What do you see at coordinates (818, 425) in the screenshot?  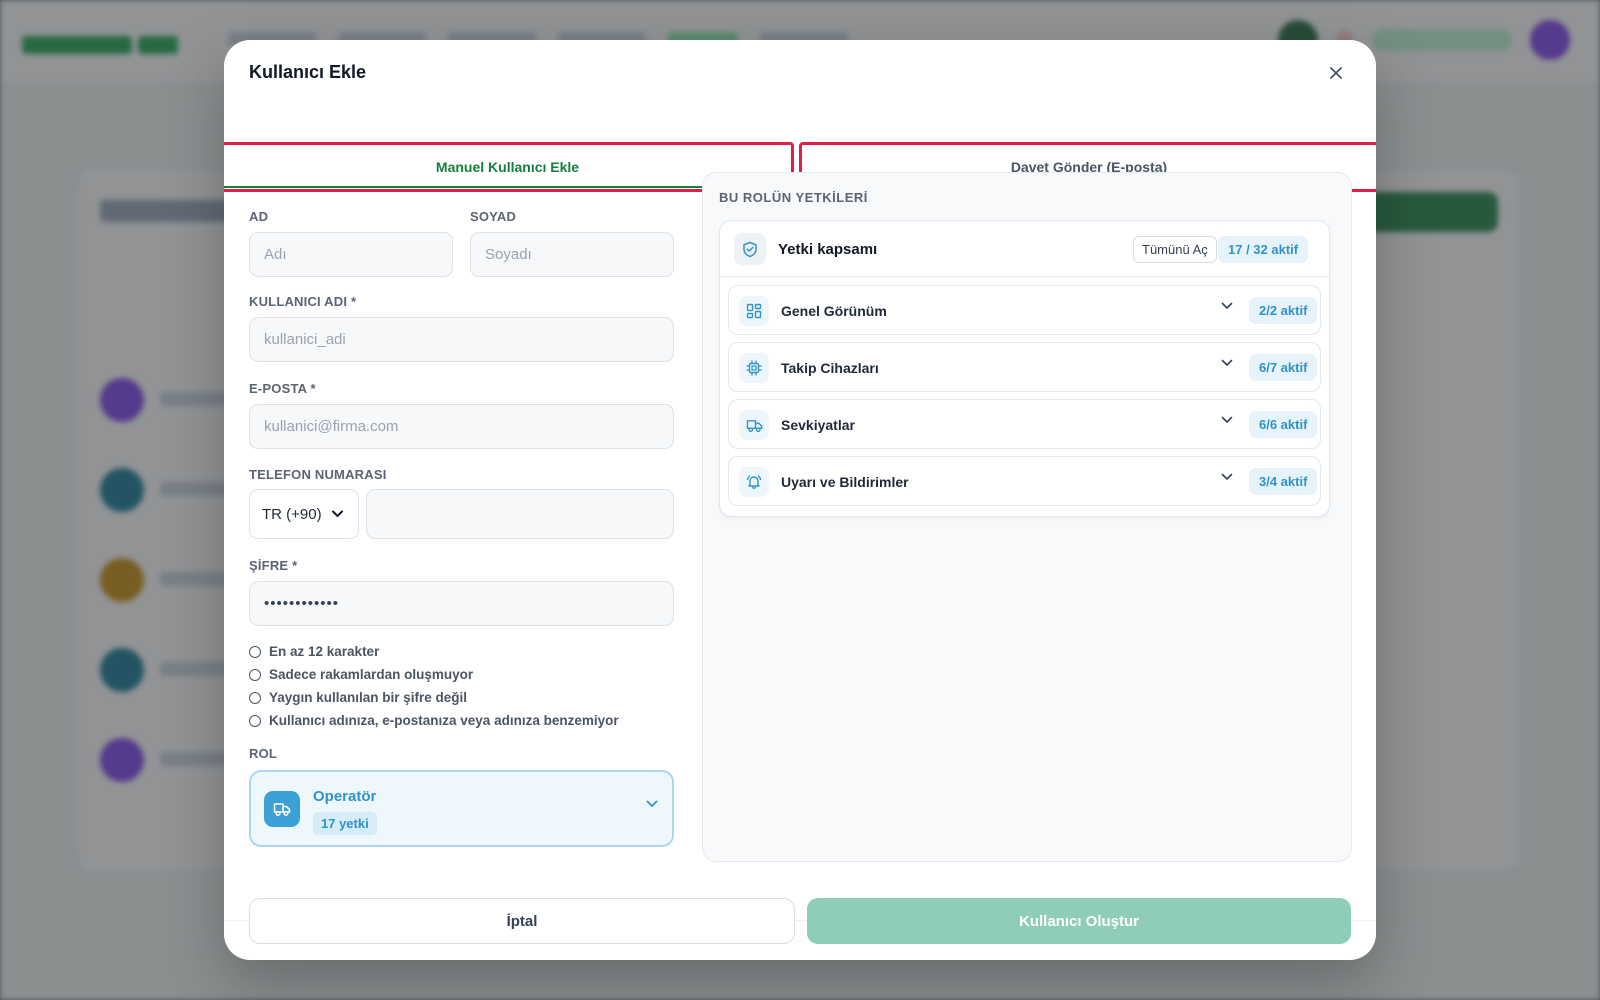 I see `permission-group-label: Sevkiyatlar` at bounding box center [818, 425].